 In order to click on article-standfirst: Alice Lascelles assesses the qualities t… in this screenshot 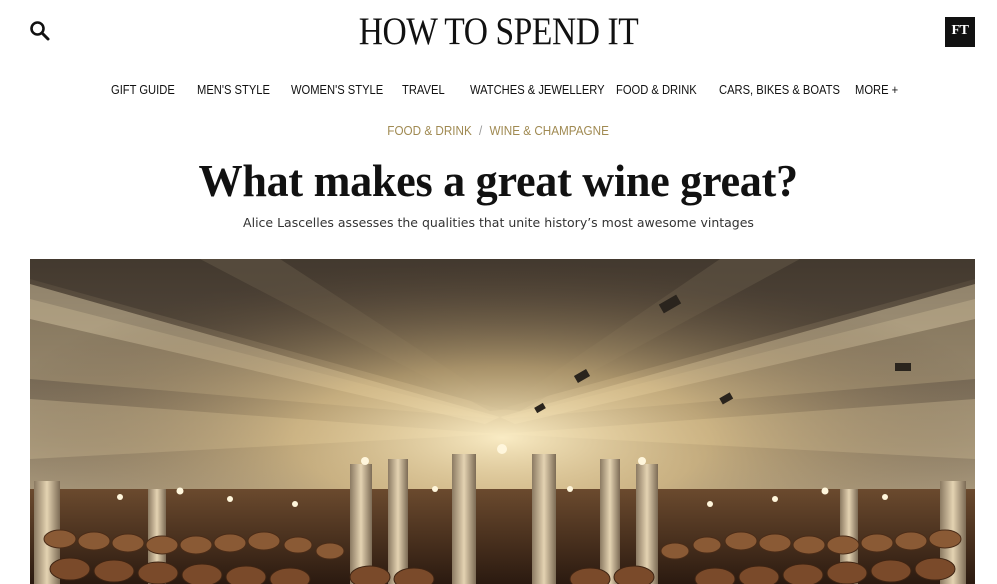, I will do `click(498, 222)`.